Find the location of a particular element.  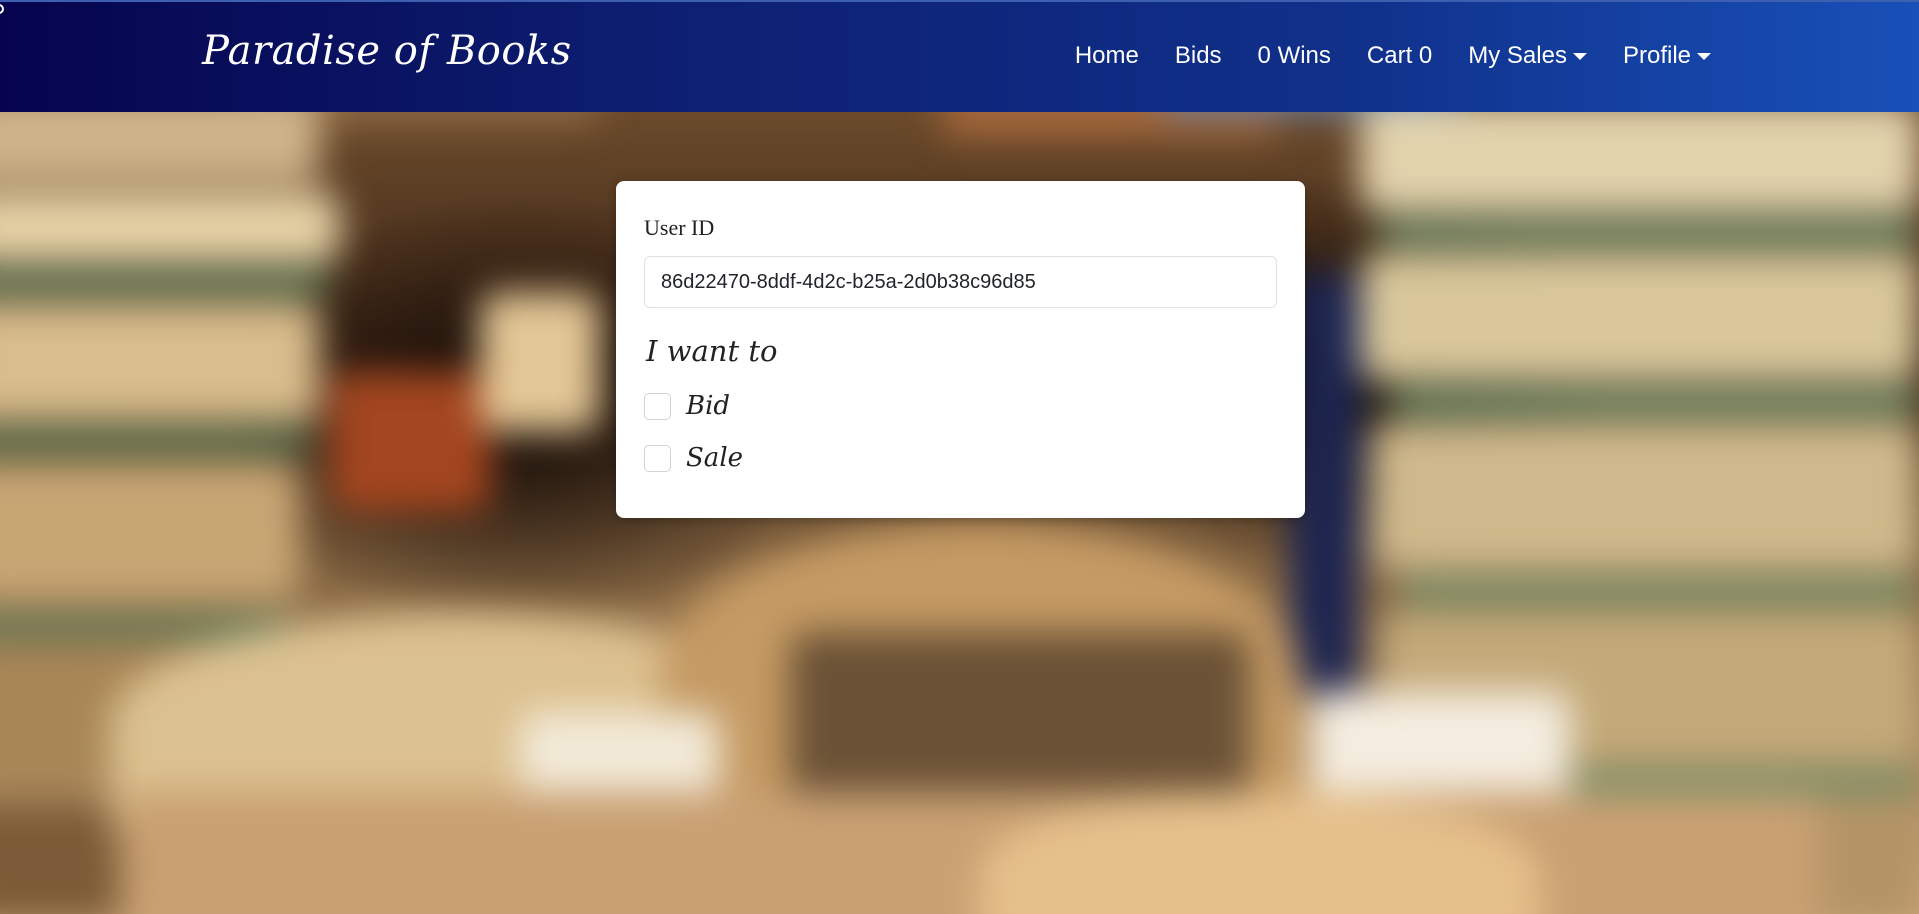

nav-links: Home Bids 0 Wins Cart 0 My Sales Profile is located at coordinates (1393, 56).